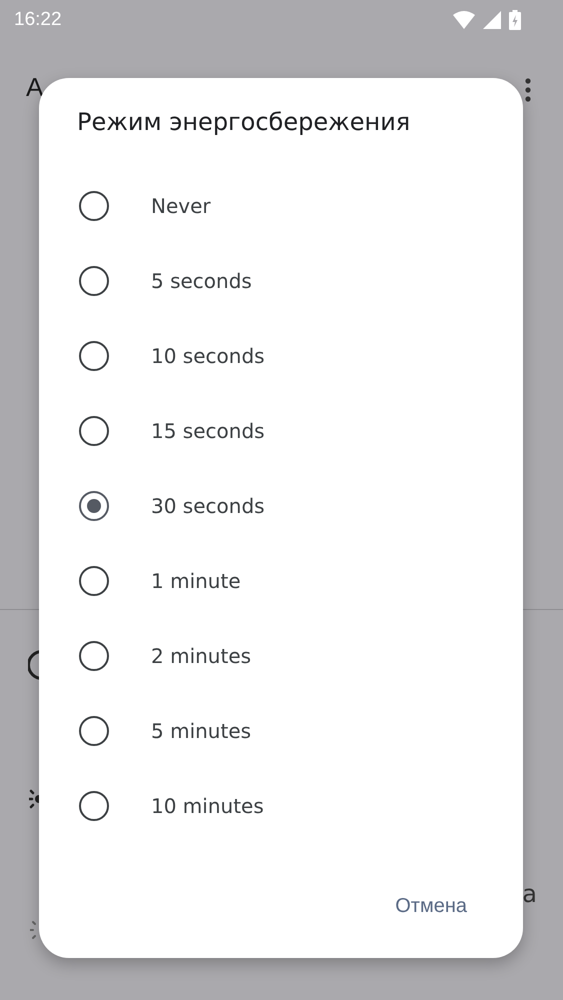  What do you see at coordinates (281, 655) in the screenshot?
I see `radio-option: 2 minutes` at bounding box center [281, 655].